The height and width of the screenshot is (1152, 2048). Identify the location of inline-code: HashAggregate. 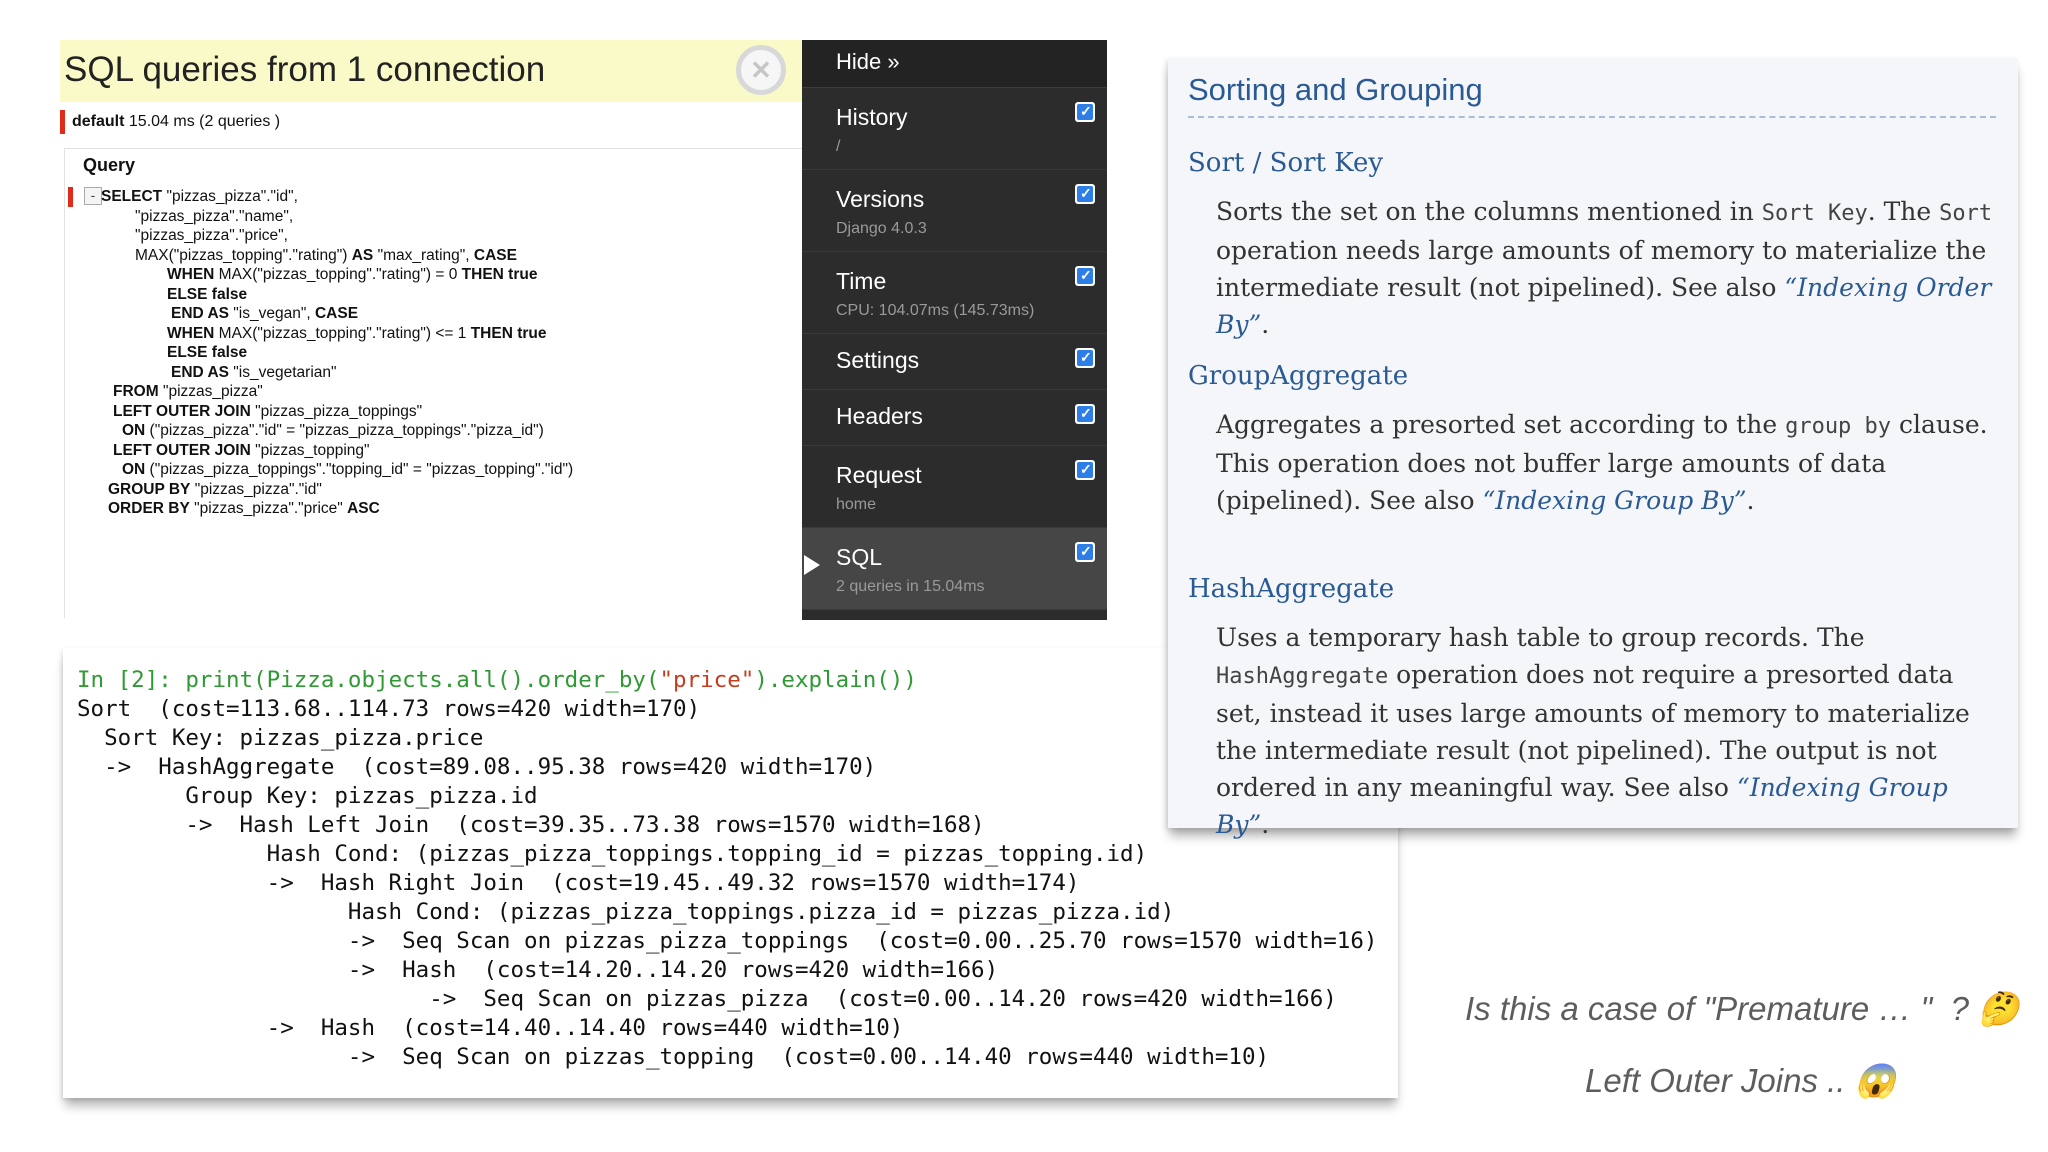
(1302, 676).